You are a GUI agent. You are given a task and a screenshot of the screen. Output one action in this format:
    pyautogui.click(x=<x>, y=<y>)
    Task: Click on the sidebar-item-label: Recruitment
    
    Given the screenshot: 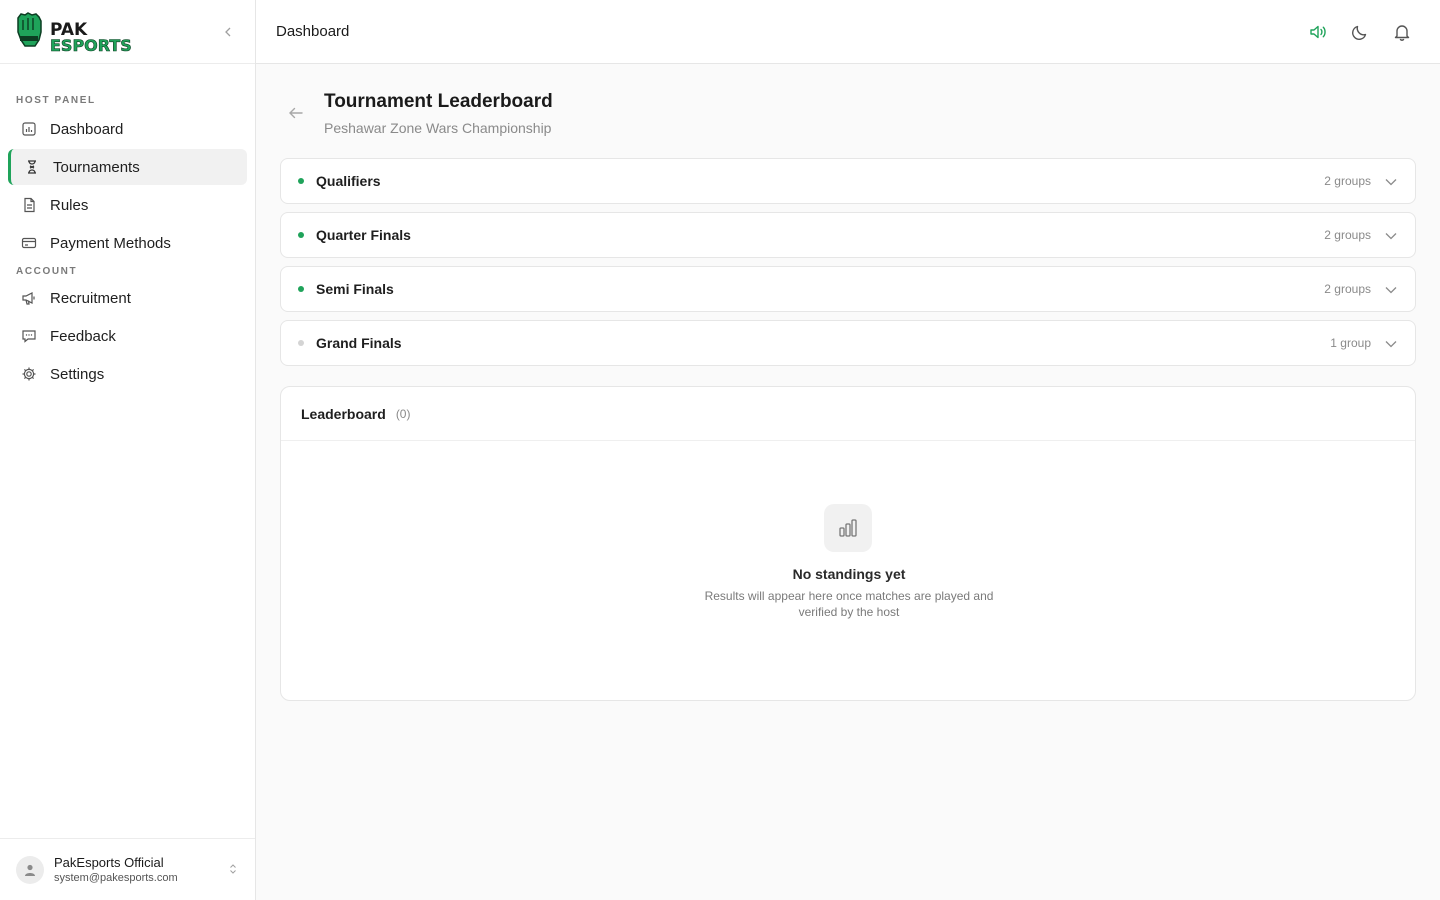 What is the action you would take?
    pyautogui.click(x=90, y=298)
    